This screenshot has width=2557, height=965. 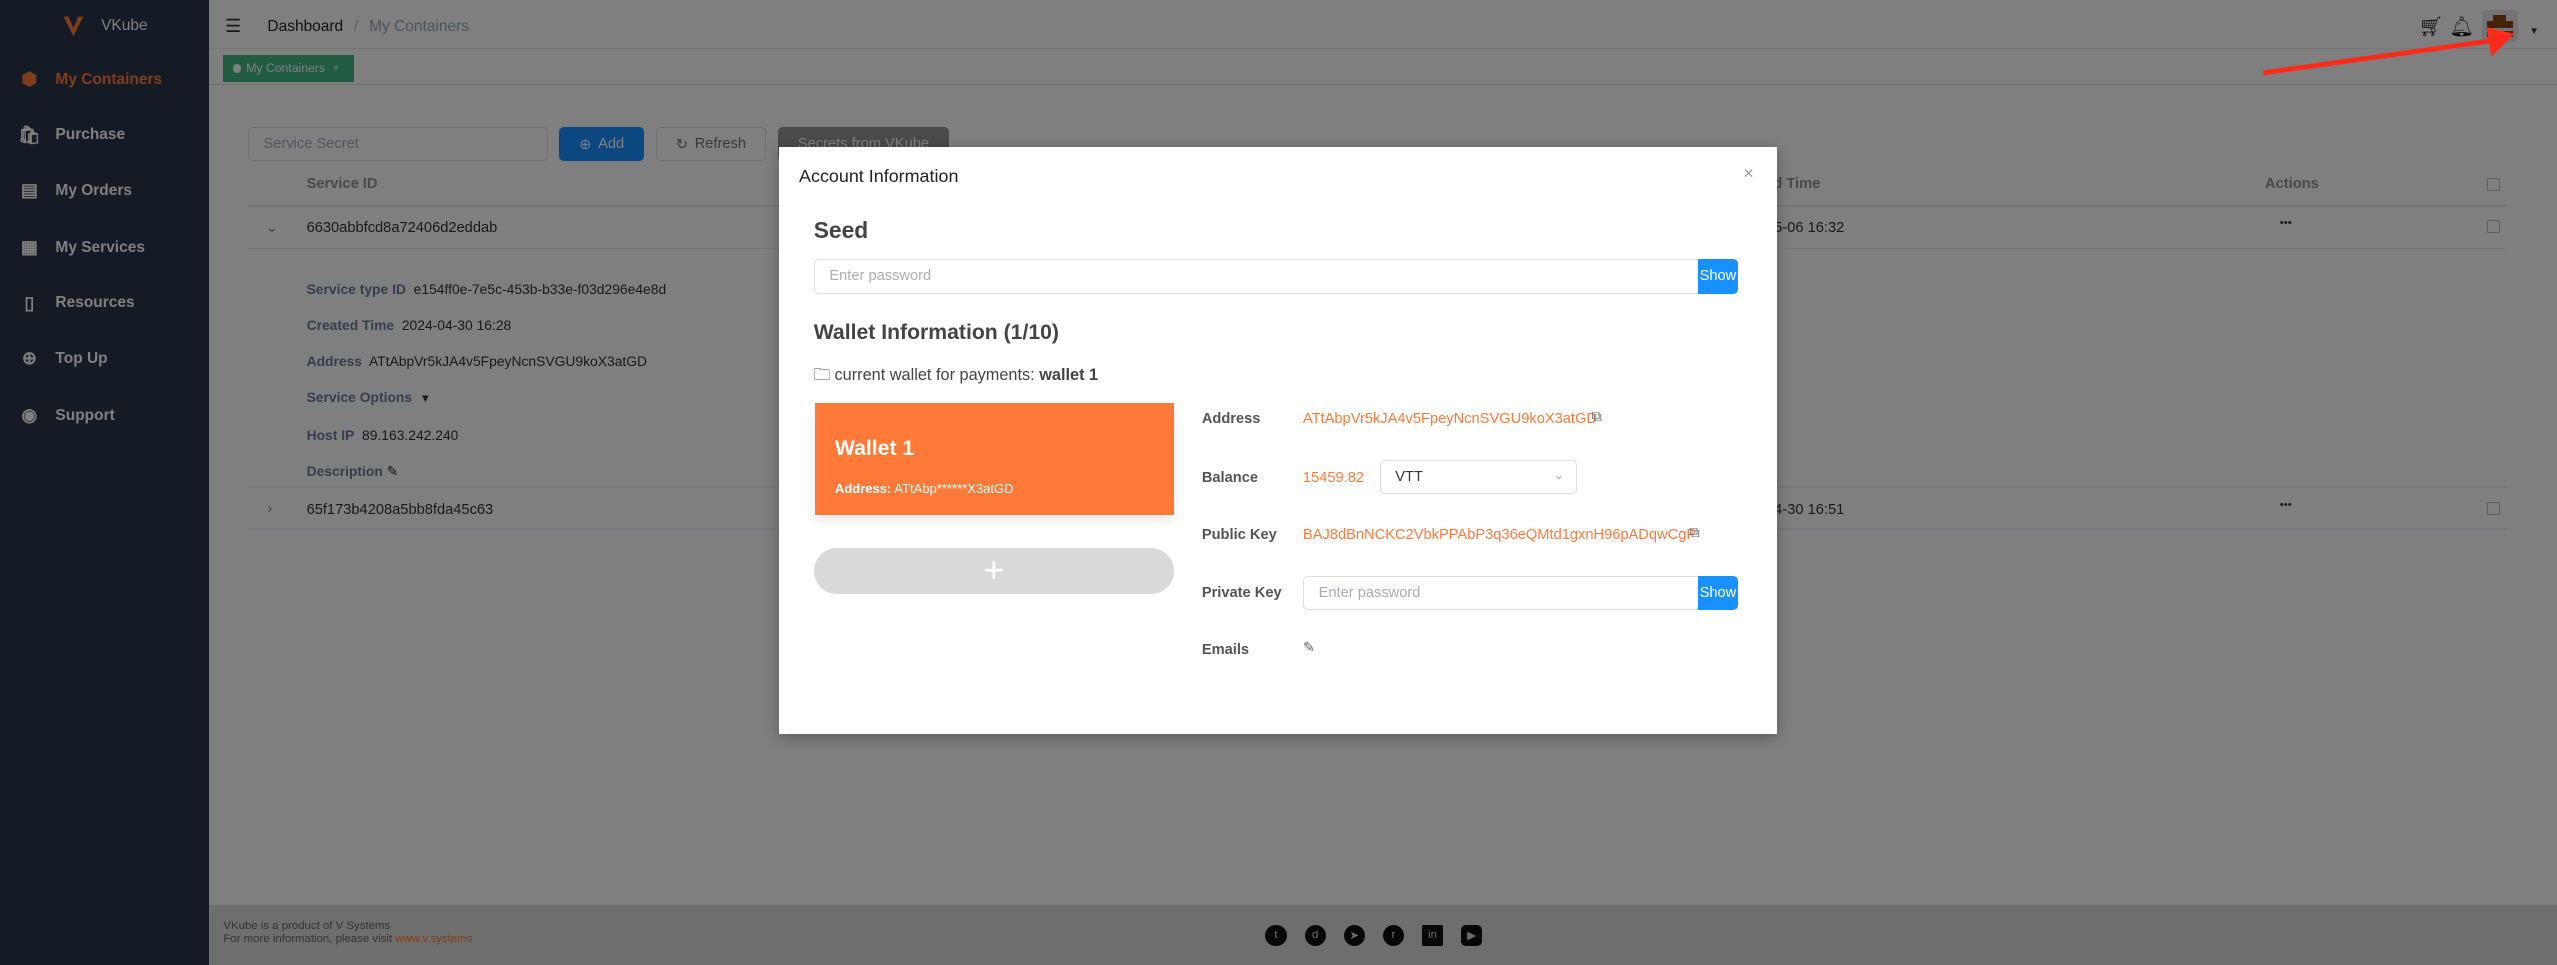 I want to click on red-annotation-arrow, so click(x=2389, y=51).